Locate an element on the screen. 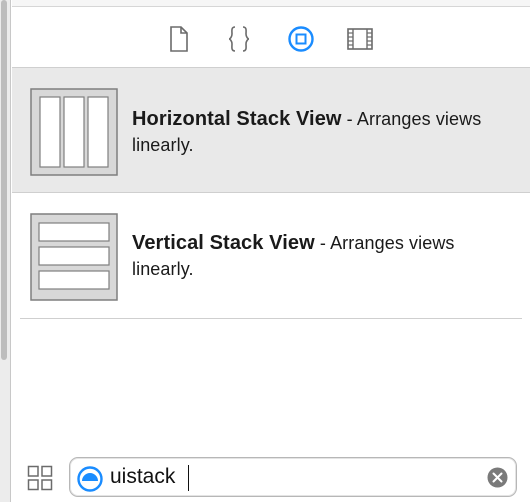 This screenshot has width=530, height=502. filter-field is located at coordinates (293, 477).